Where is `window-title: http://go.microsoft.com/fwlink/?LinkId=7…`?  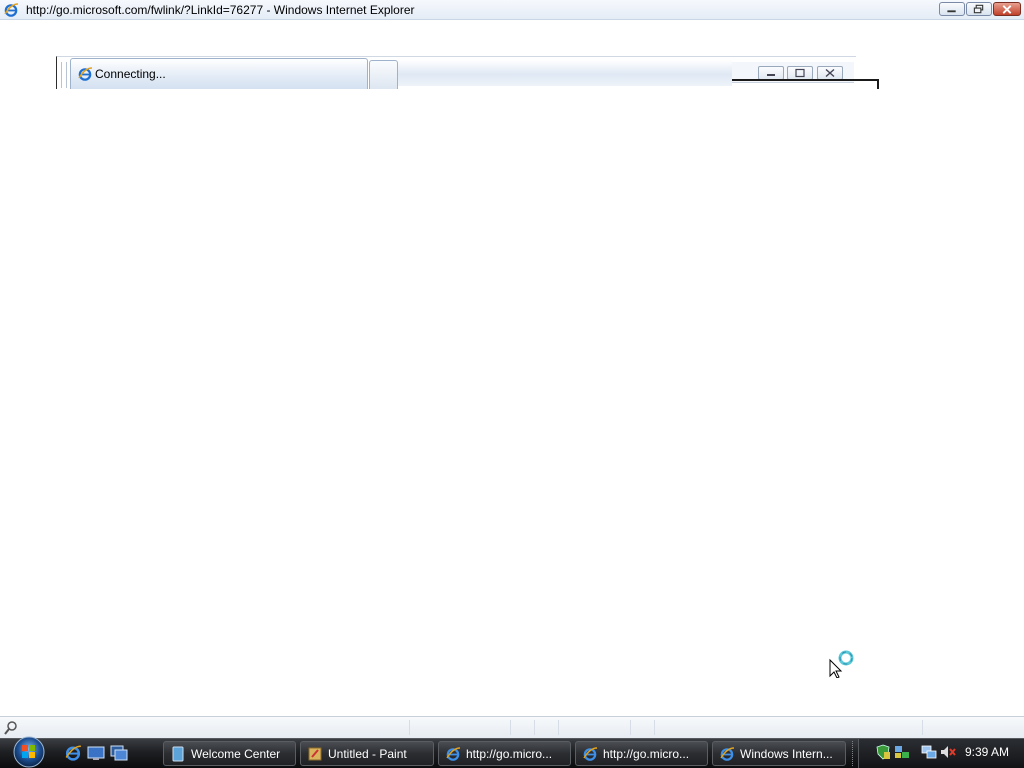 window-title: http://go.microsoft.com/fwlink/?LinkId=7… is located at coordinates (220, 10).